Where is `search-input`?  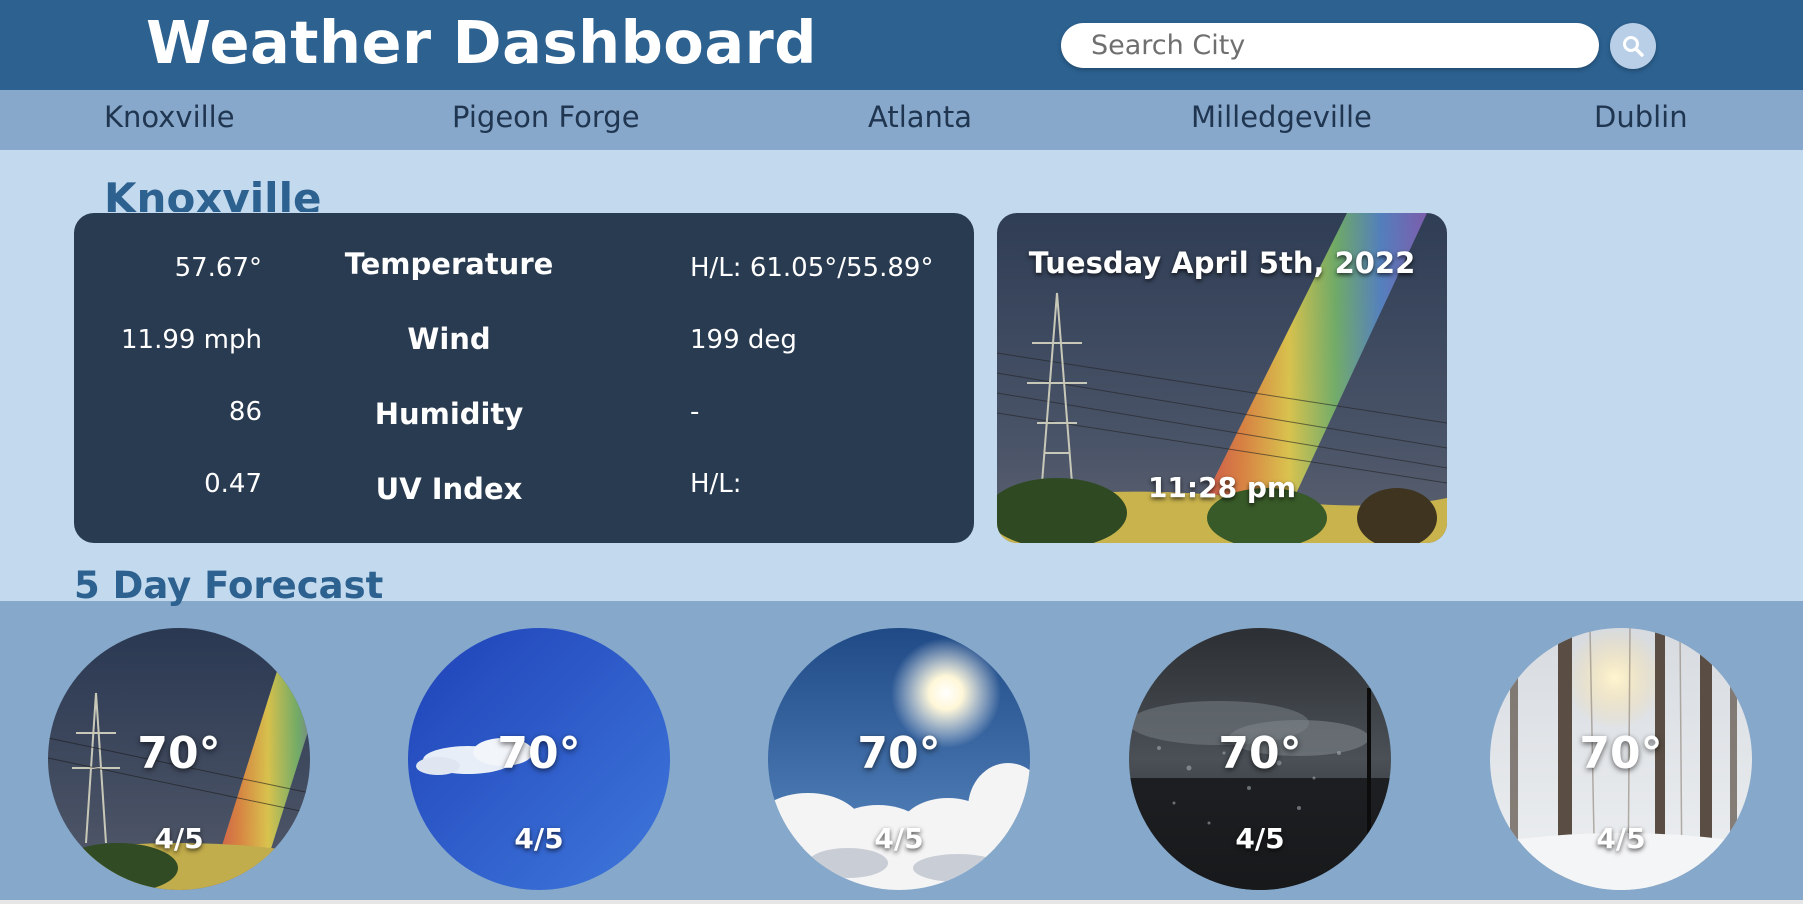
search-input is located at coordinates (1330, 45).